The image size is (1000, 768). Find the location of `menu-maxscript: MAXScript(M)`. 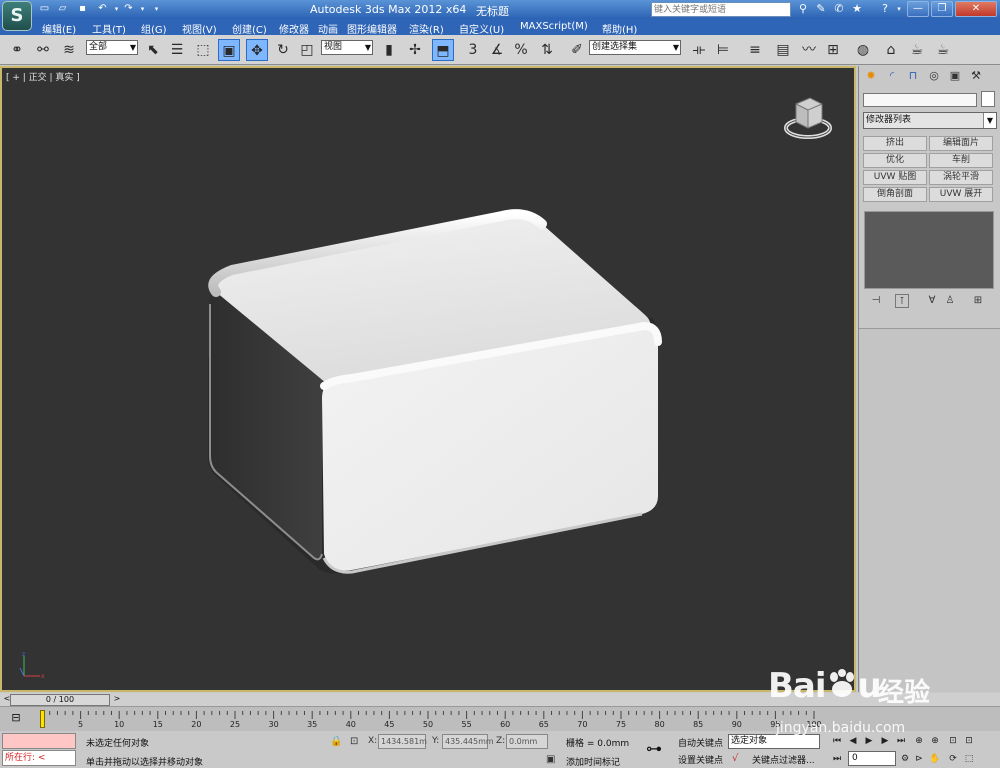

menu-maxscript: MAXScript(M) is located at coordinates (554, 26).